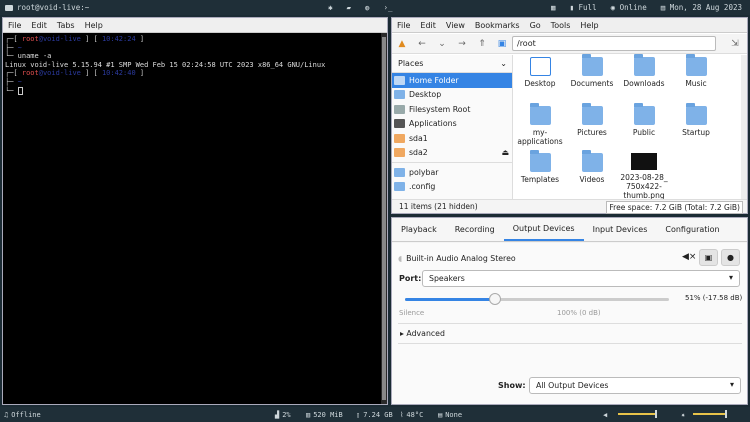 The width and height of the screenshot is (750, 422). Describe the element at coordinates (592, 120) in the screenshot. I see `file-item: Pictures` at that location.